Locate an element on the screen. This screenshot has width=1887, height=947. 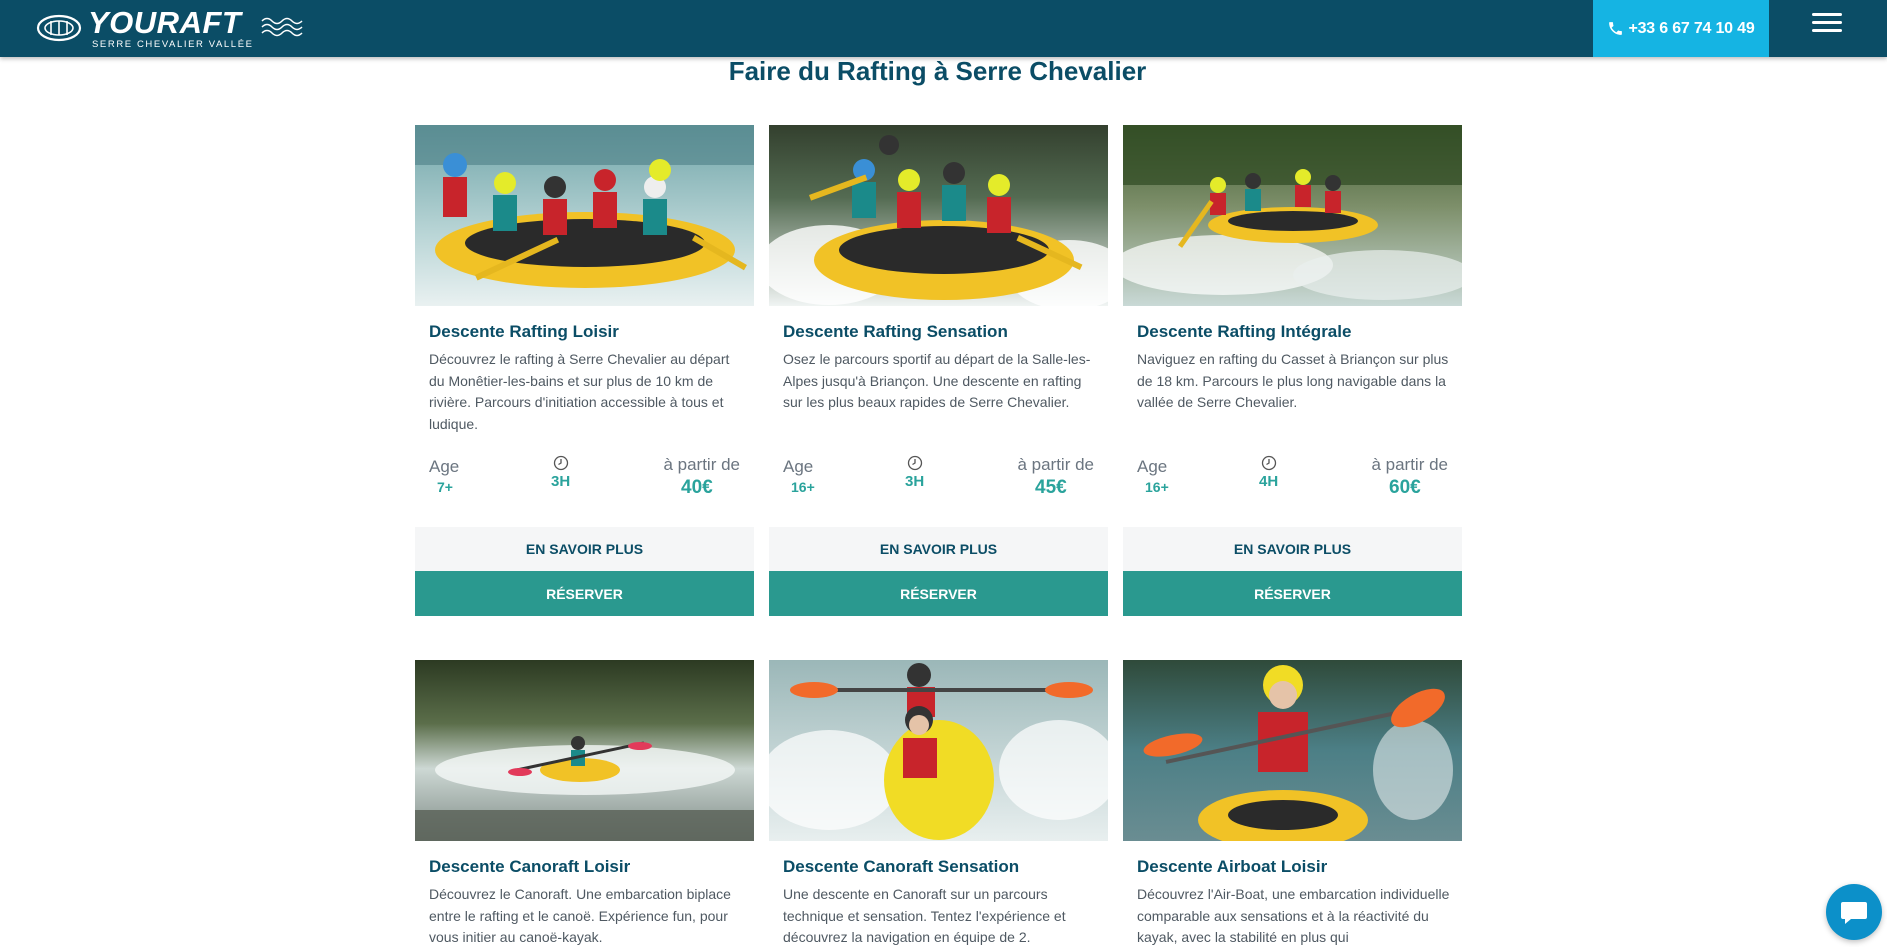
site-logo: YOURAFT SERRE CHEVALIER VALLÉE is located at coordinates (170, 28).